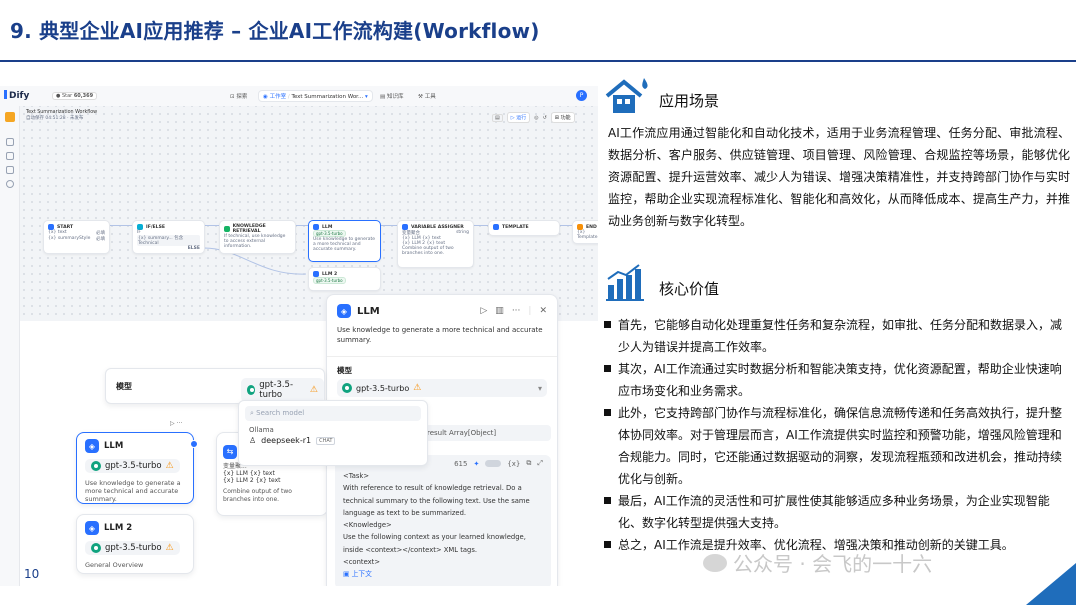 Image resolution: width=1076 pixels, height=605 pixels. Describe the element at coordinates (227, 229) in the screenshot. I see `knowledge-retrieval-icon` at that location.